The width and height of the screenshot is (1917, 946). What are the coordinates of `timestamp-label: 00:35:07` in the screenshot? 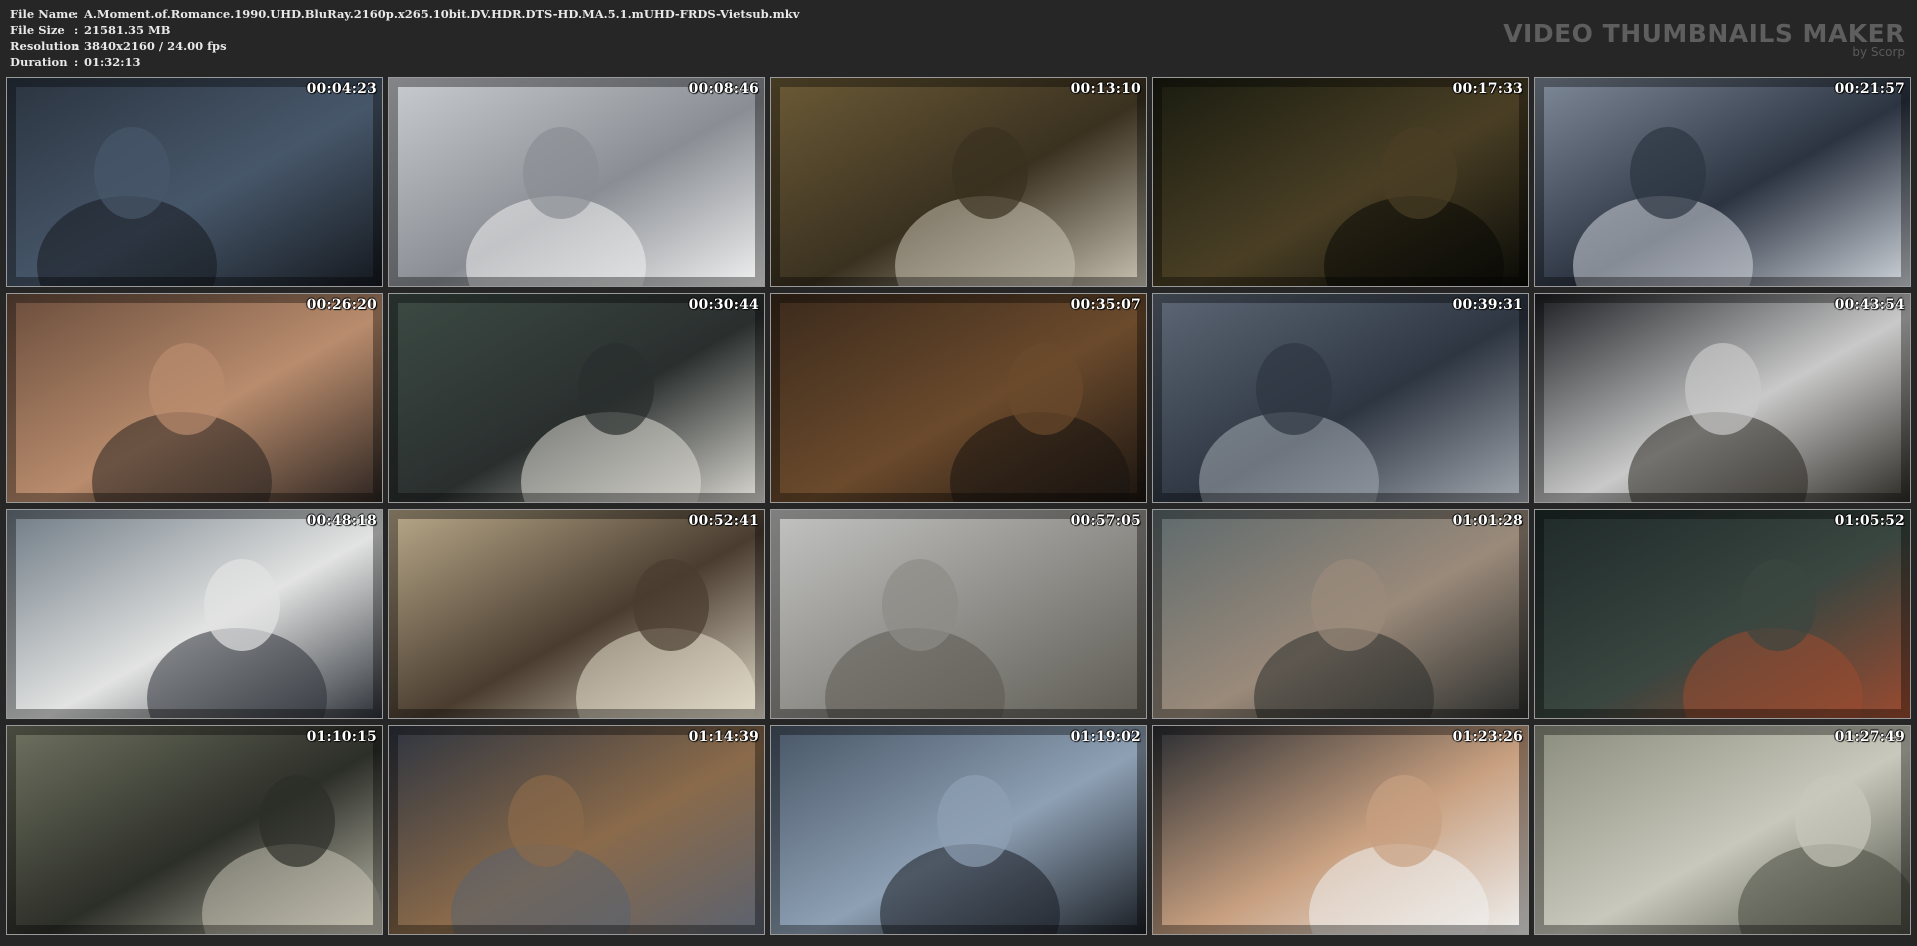 It's located at (1105, 305).